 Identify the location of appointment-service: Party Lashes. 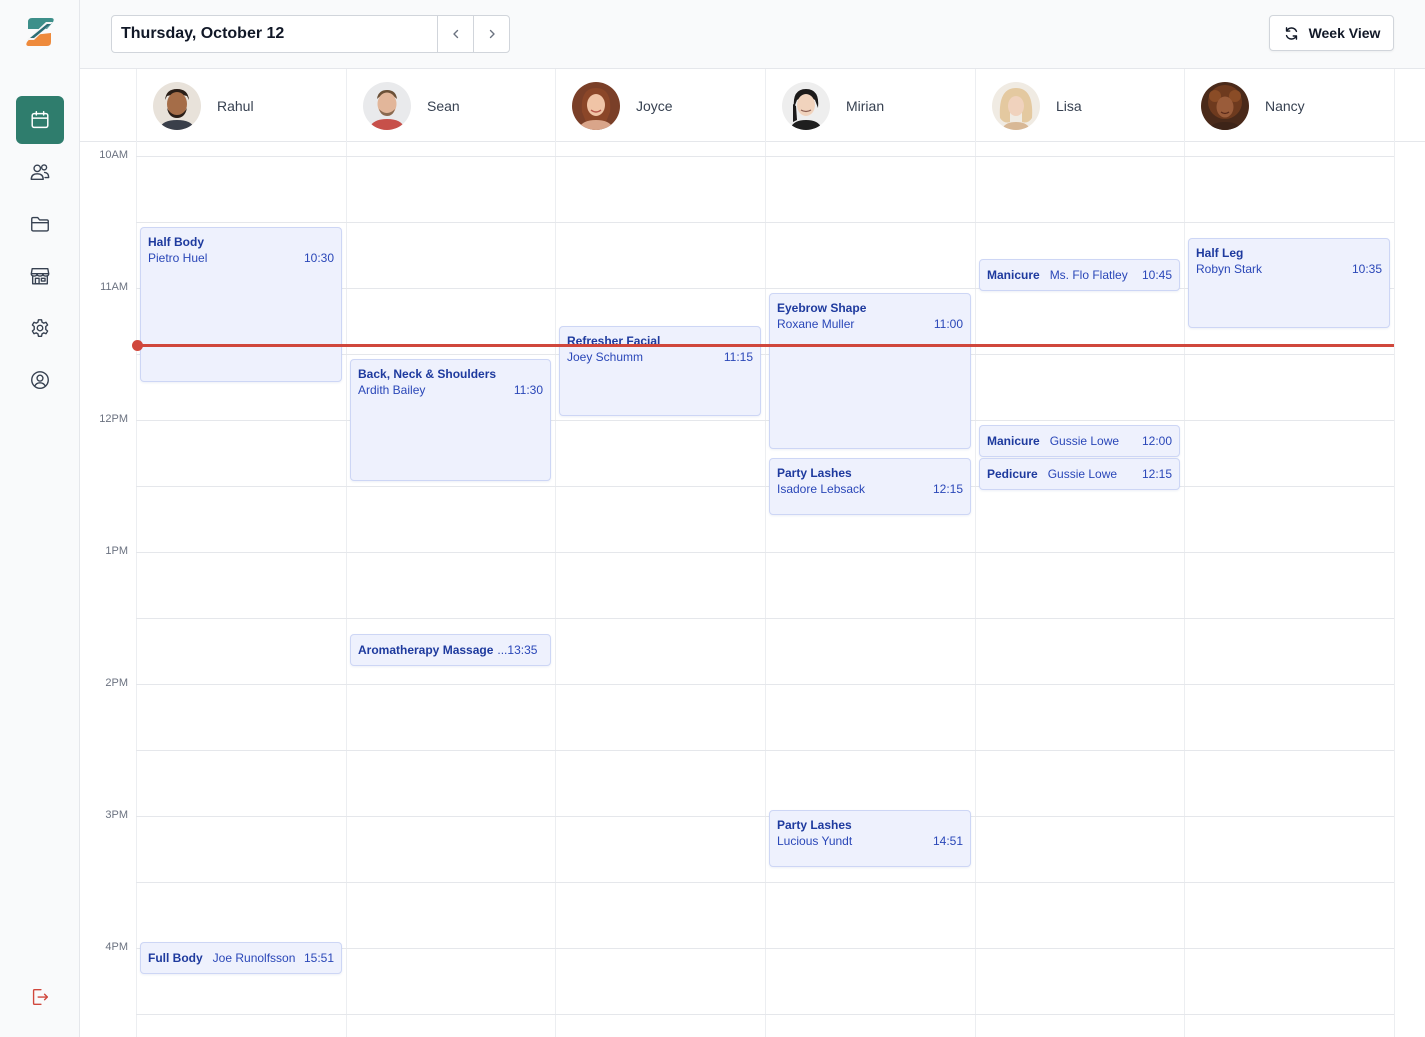
(814, 825).